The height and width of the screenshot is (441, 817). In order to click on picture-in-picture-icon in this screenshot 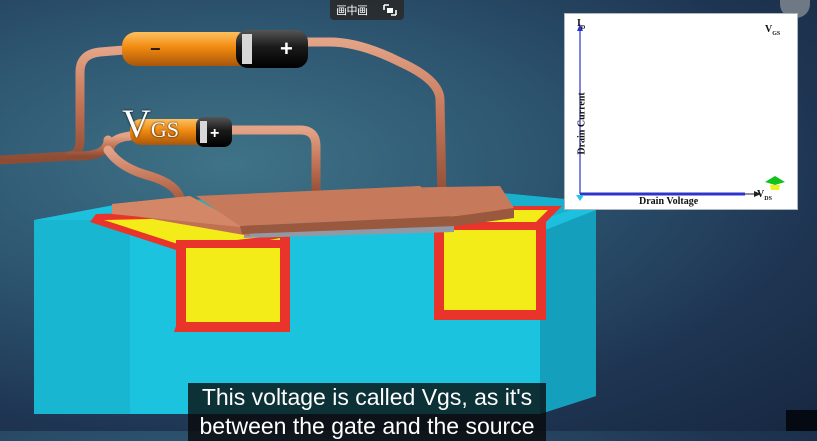, I will do `click(390, 10)`.